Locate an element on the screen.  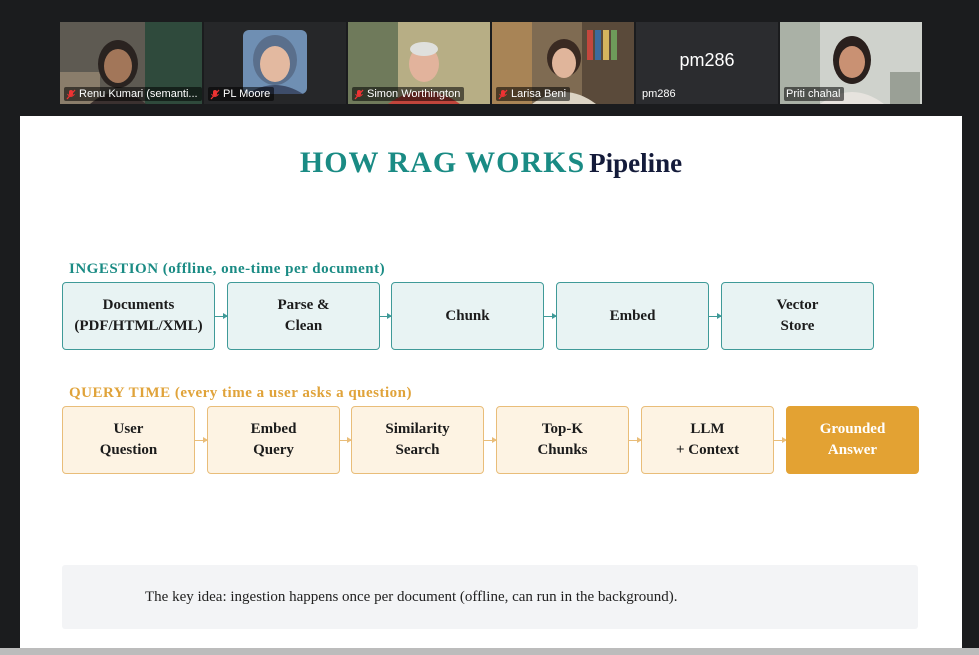
participant-name: Larisa Beni is located at coordinates (539, 94).